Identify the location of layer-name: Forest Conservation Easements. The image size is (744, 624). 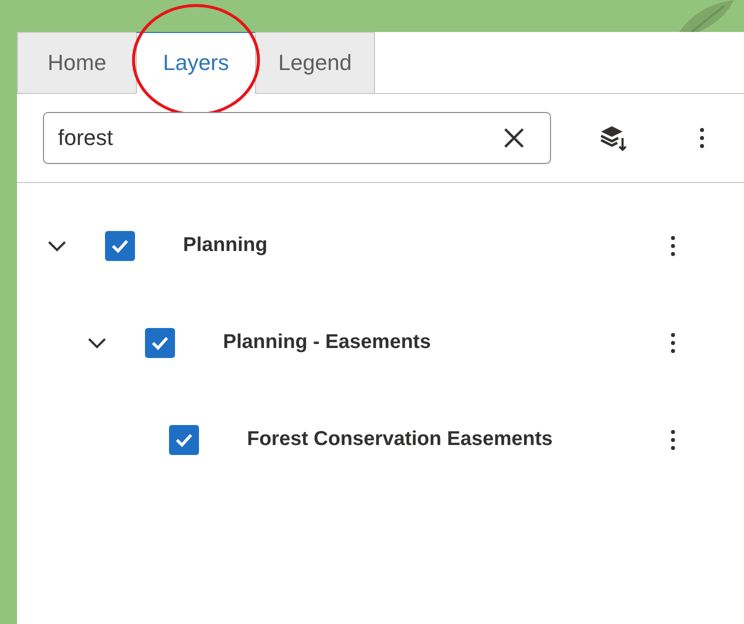
(400, 439).